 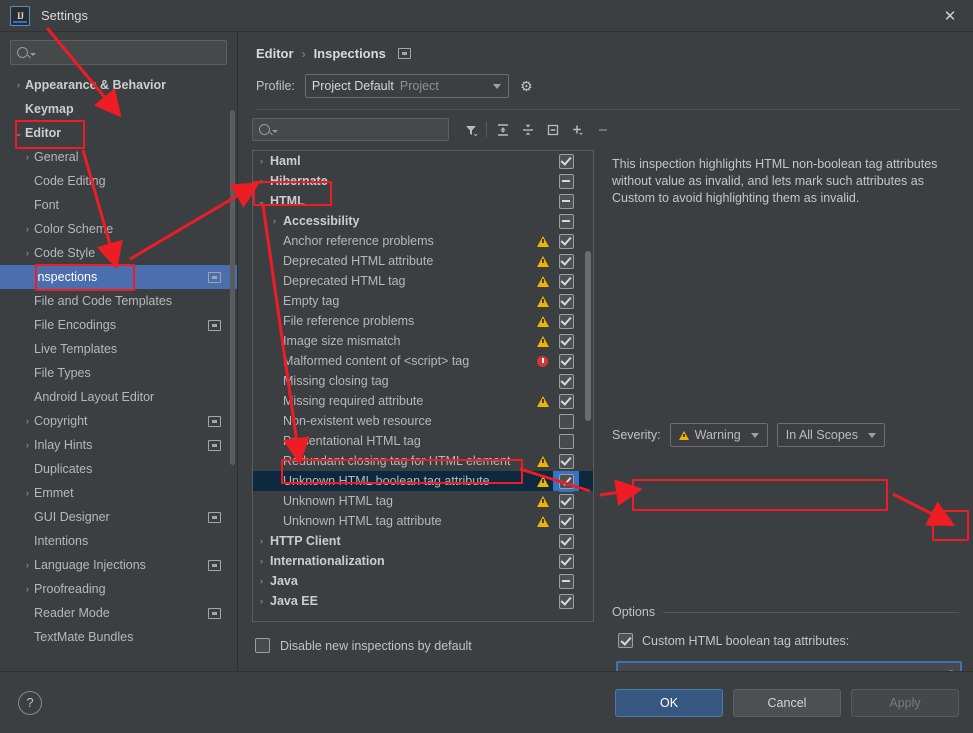 I want to click on inspection-row: Empty tag, so click(x=423, y=301).